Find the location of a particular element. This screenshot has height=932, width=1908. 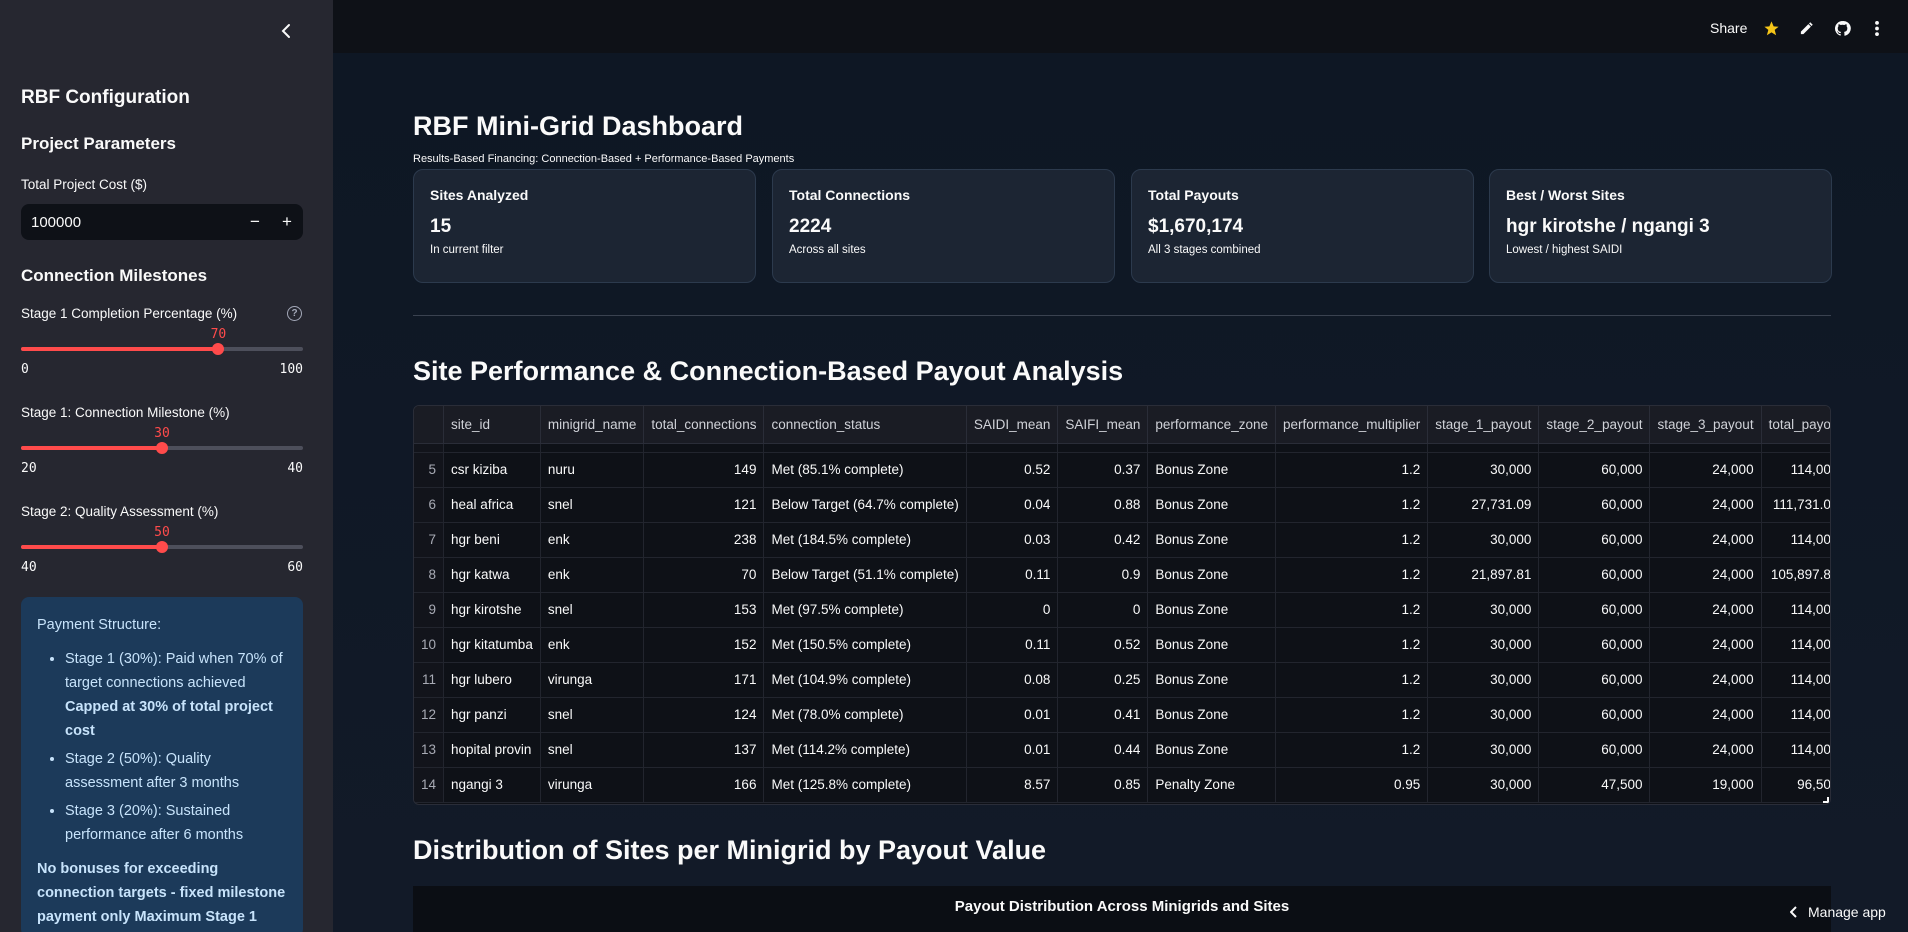

row-index: 6 is located at coordinates (429, 505).